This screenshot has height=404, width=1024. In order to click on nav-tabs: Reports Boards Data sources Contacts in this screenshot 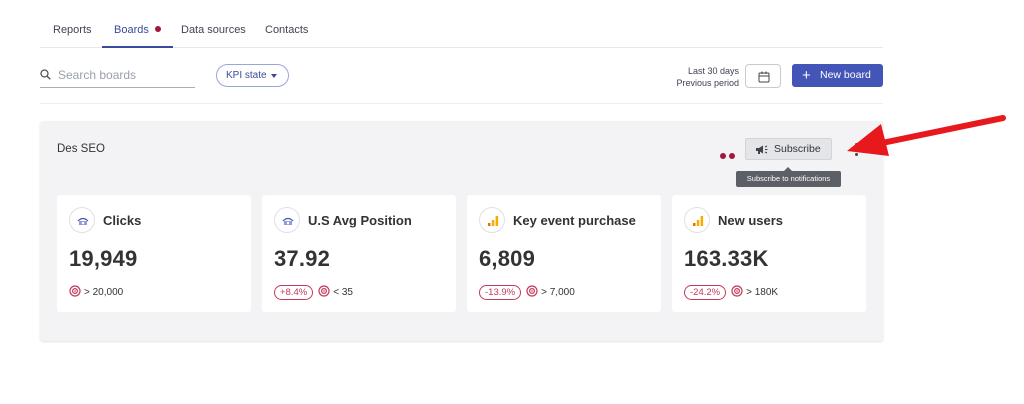, I will do `click(461, 30)`.